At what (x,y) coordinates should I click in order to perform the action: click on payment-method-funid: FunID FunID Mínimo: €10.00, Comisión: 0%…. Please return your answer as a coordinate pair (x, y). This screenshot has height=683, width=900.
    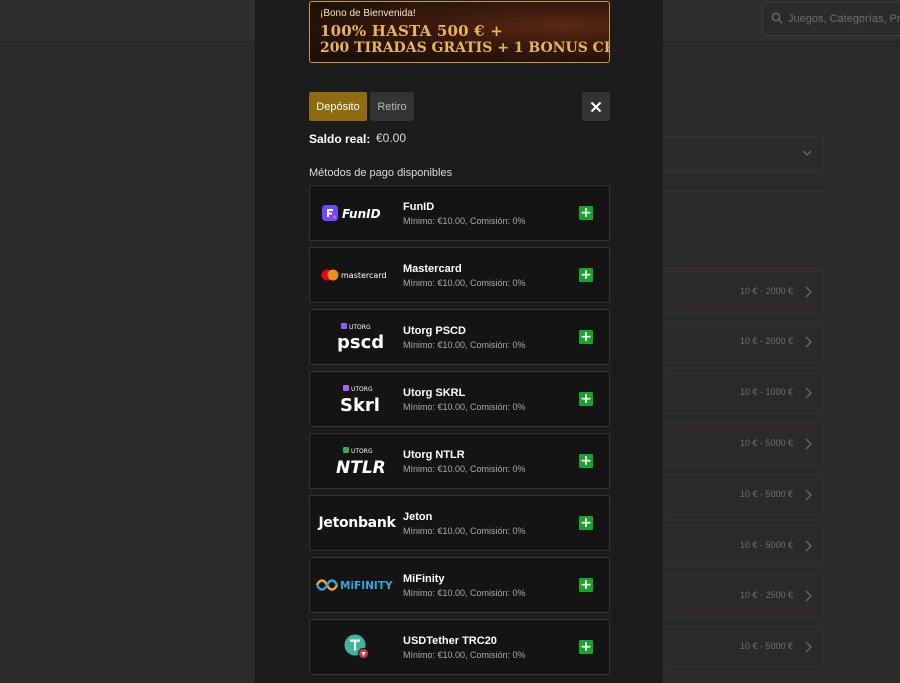
    Looking at the image, I should click on (459, 213).